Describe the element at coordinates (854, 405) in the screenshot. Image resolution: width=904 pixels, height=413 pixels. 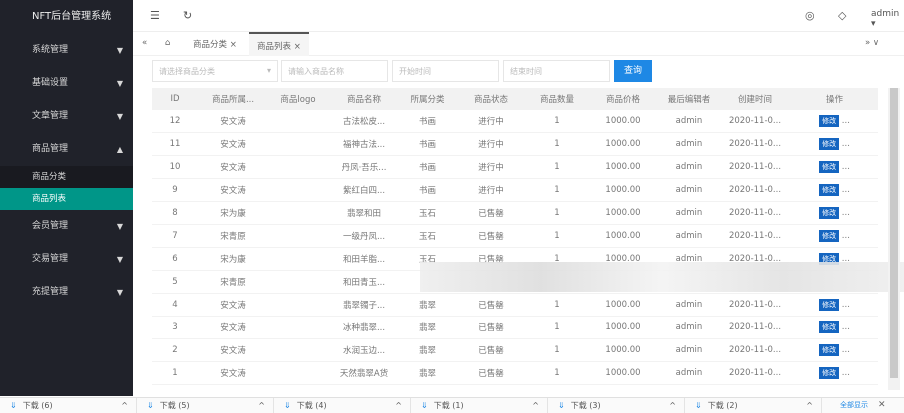
I see `show-all-button: 全部显示` at that location.